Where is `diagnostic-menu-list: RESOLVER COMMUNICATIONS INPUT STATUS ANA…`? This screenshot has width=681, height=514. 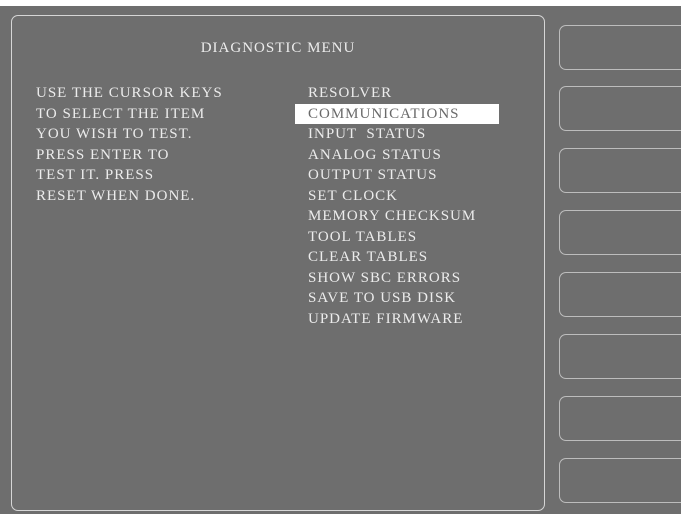 diagnostic-menu-list: RESOLVER COMMUNICATIONS INPUT STATUS ANA… is located at coordinates (397, 206).